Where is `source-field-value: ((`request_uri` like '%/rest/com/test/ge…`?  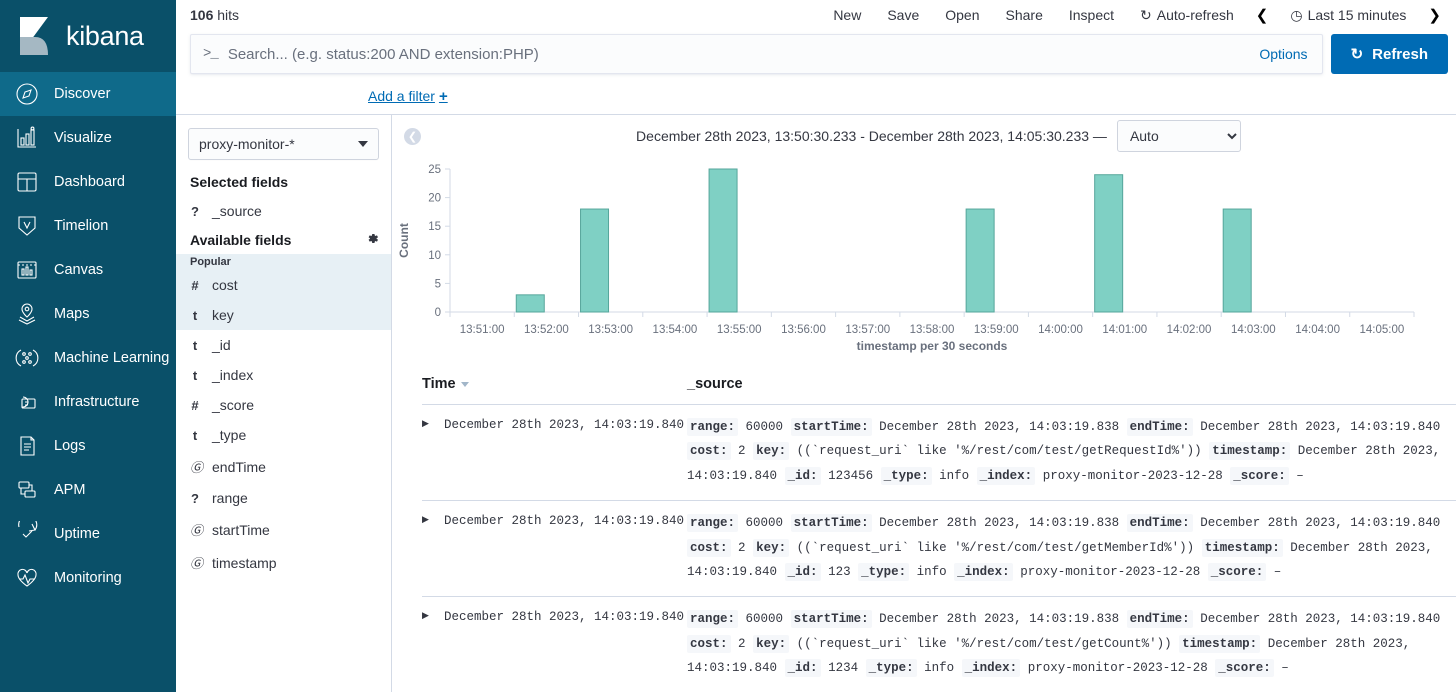 source-field-value: ((`request_uri` like '%/rest/com/test/ge… is located at coordinates (999, 451).